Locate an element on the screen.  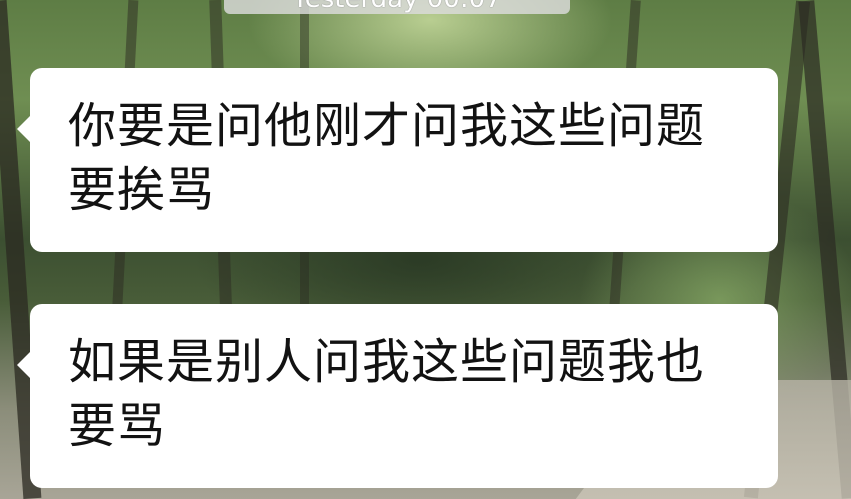
timestamp-badge: Yesterday 00:07 is located at coordinates (397, 7).